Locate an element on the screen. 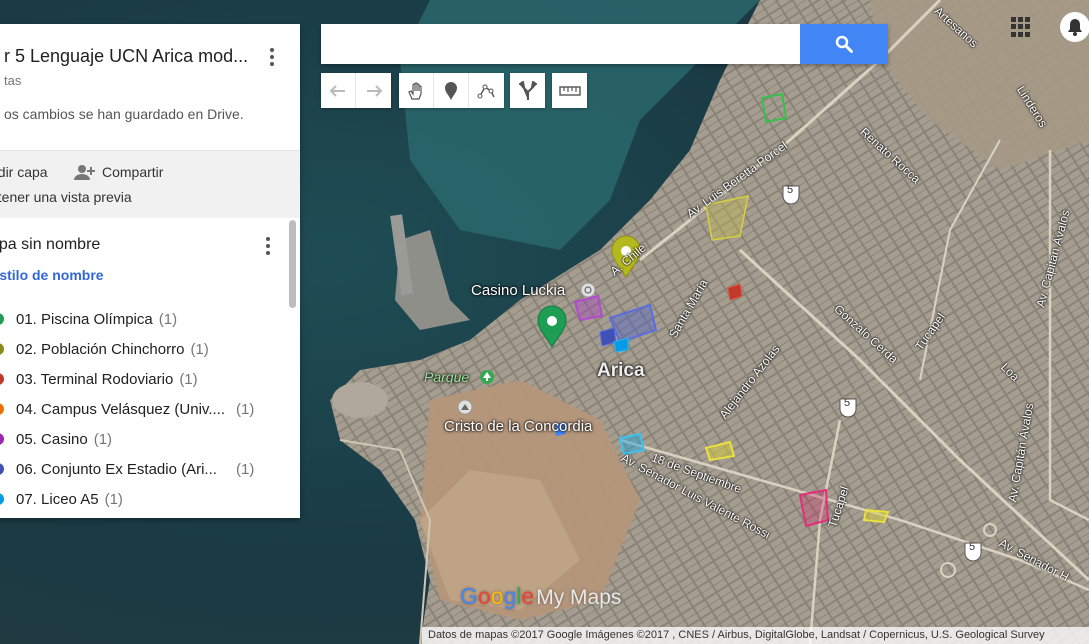 The width and height of the screenshot is (1089, 644). add-person-icon is located at coordinates (84, 172).